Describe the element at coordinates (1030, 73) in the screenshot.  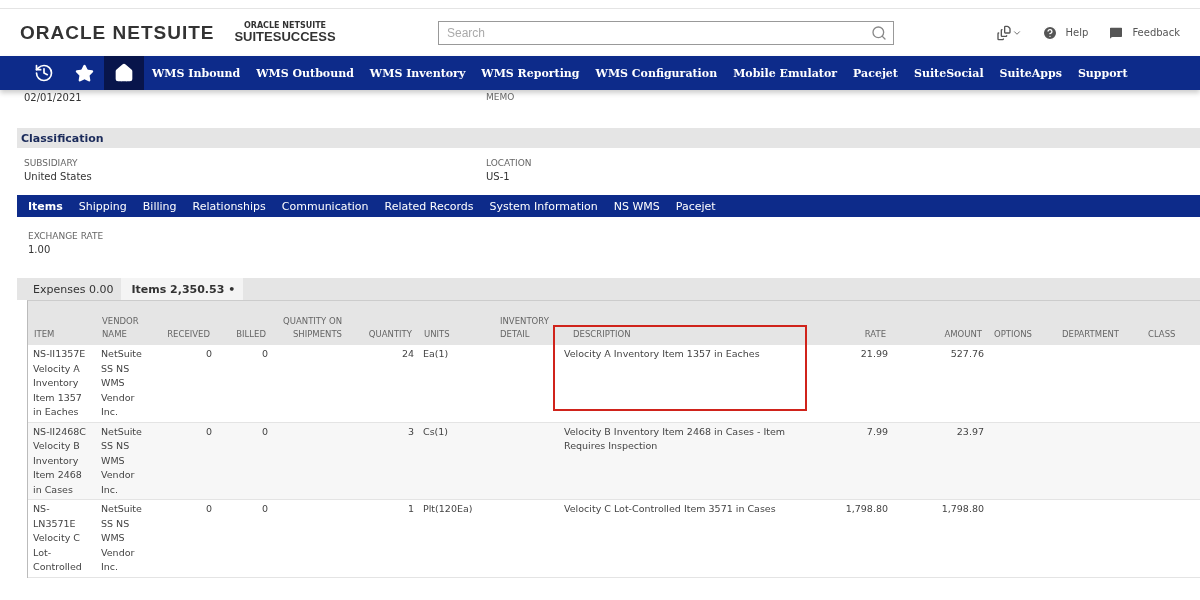
I see `nav-menu-item: SuiteApps` at that location.